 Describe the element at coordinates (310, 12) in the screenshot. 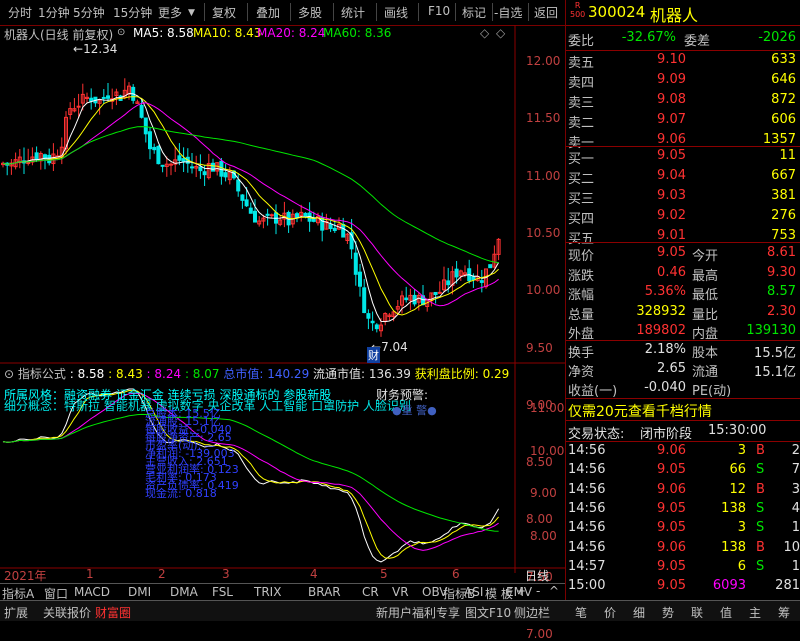

I see `multi-stock-button: 多股` at that location.